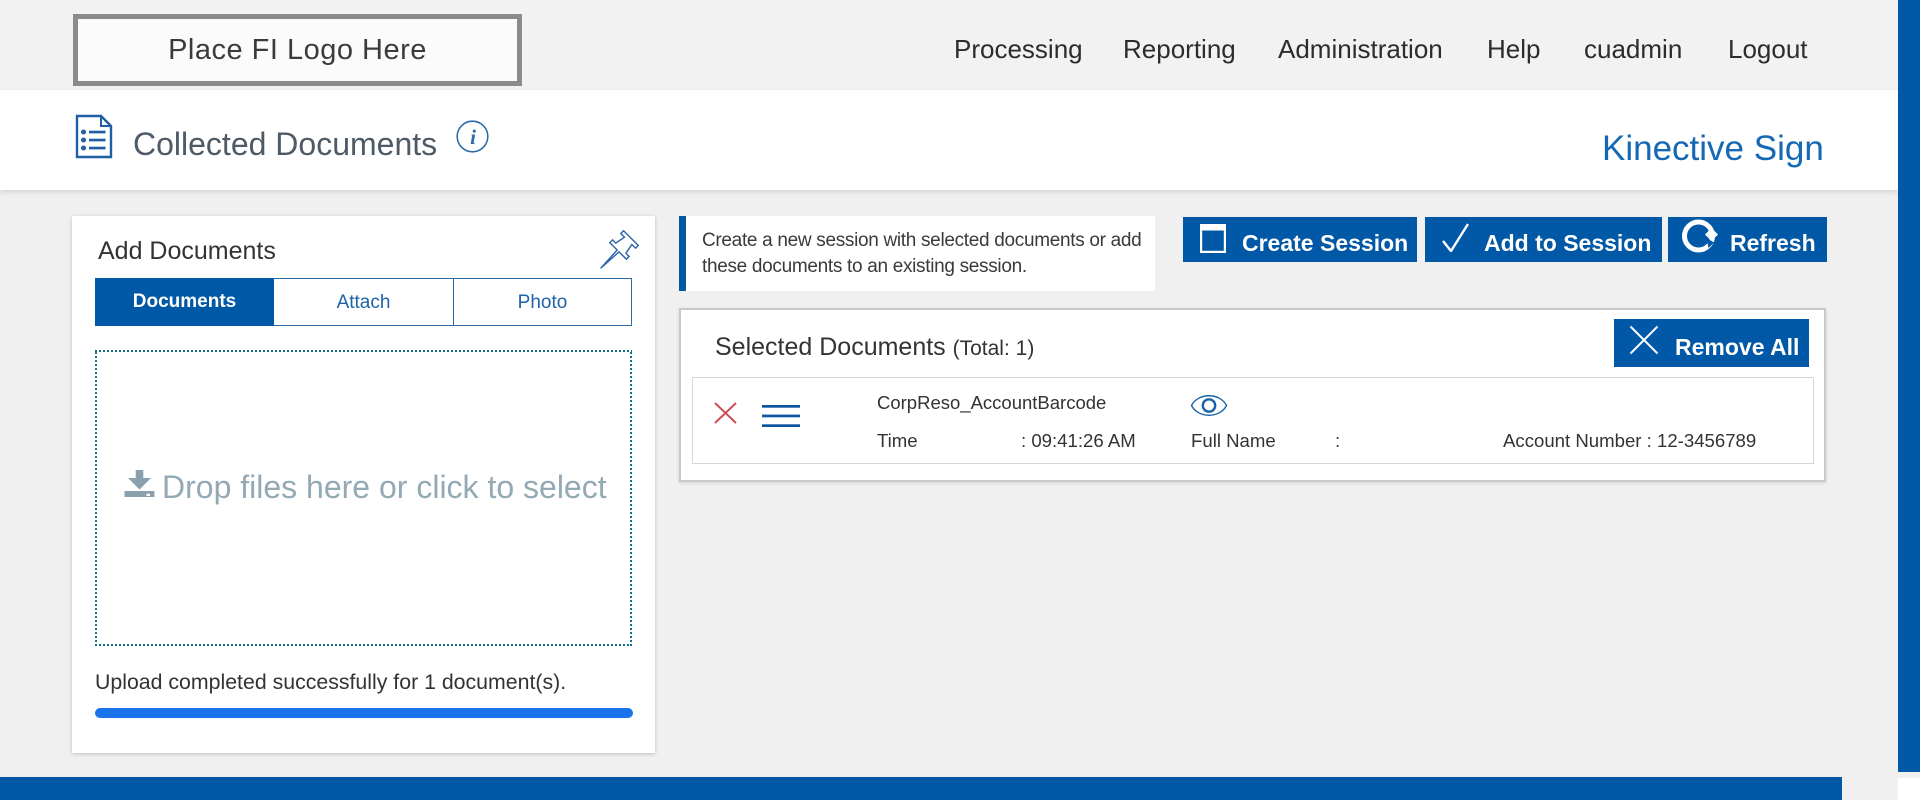 Image resolution: width=1920 pixels, height=800 pixels. I want to click on svg-text: i, so click(473, 137).